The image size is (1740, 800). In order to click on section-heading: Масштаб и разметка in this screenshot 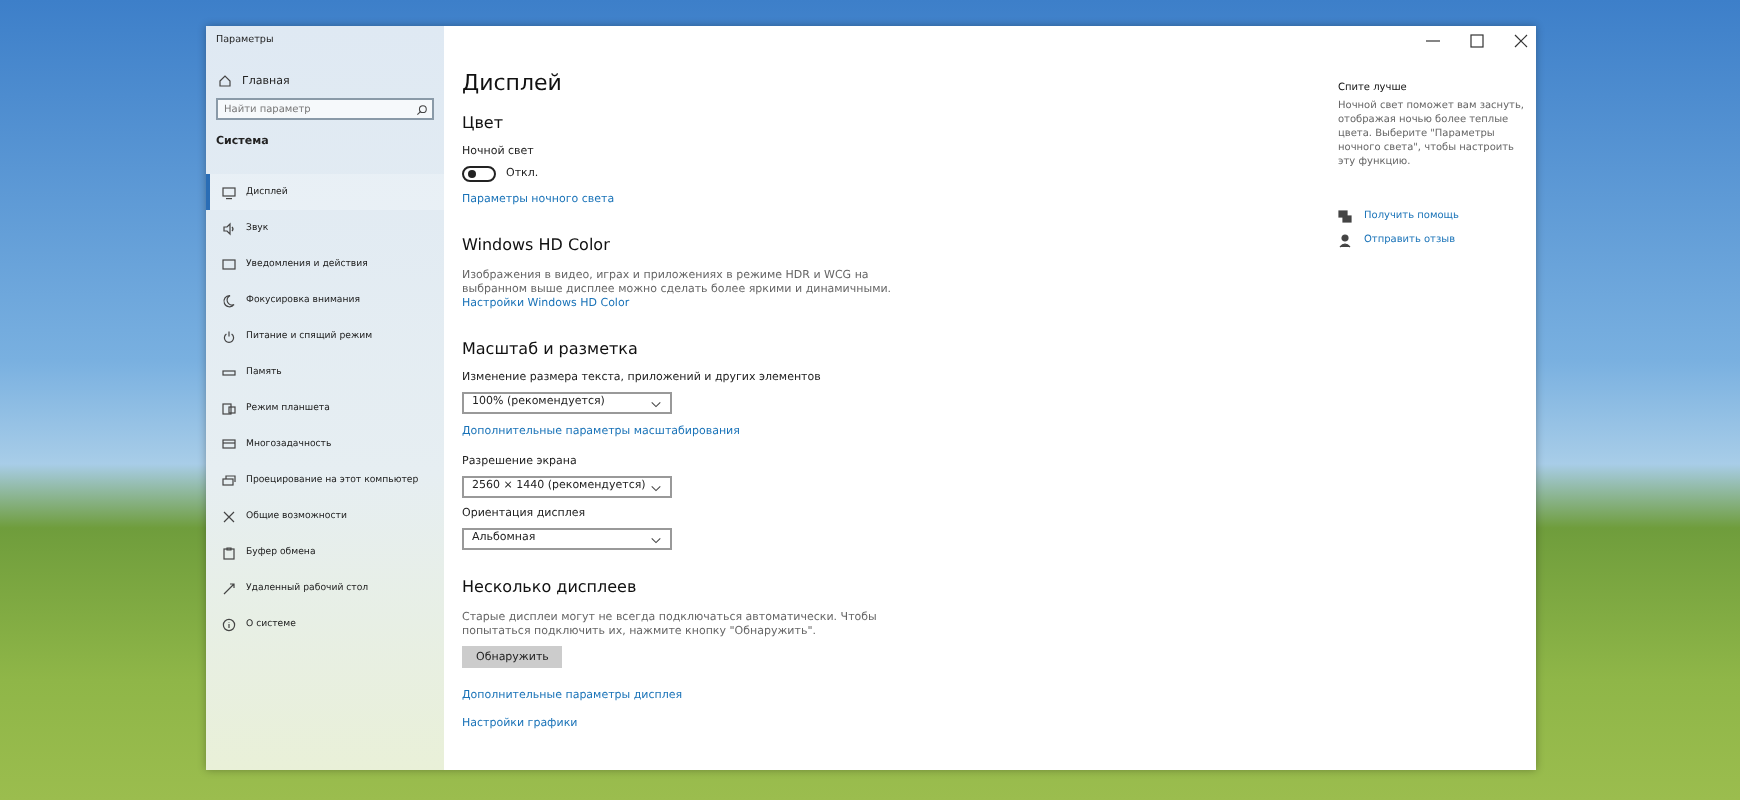, I will do `click(550, 350)`.